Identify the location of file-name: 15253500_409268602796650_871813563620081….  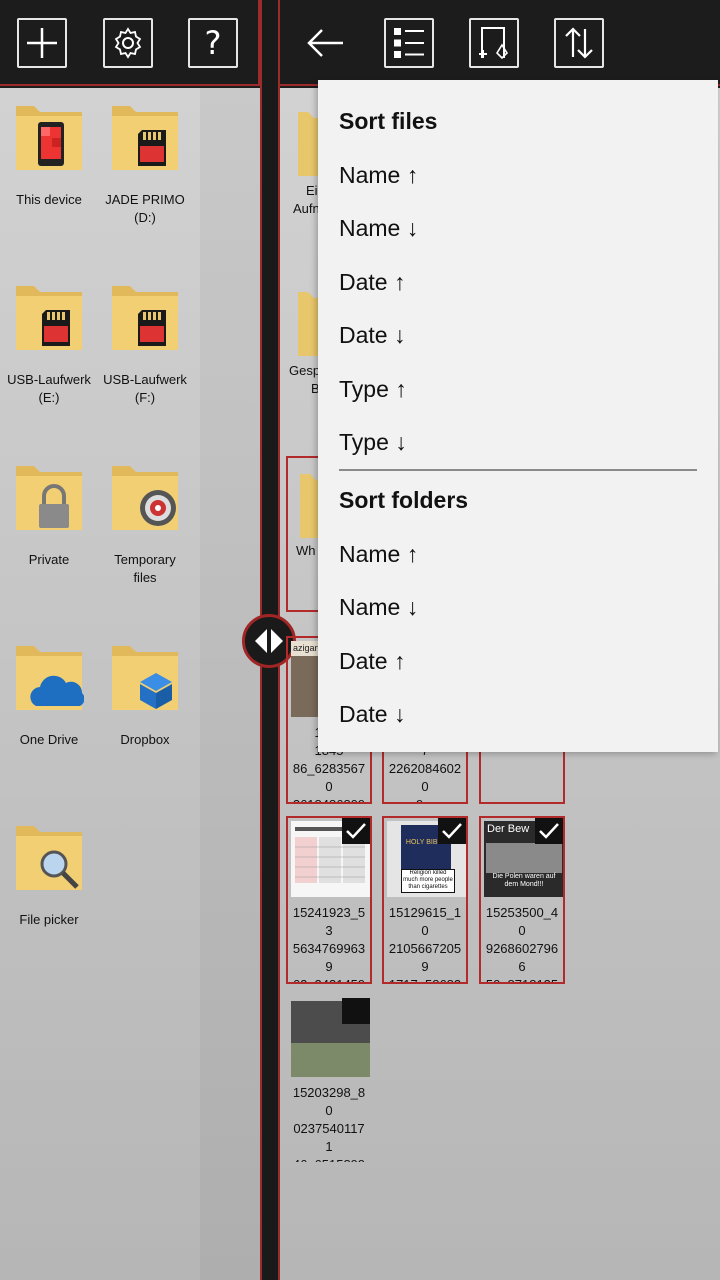
(522, 943).